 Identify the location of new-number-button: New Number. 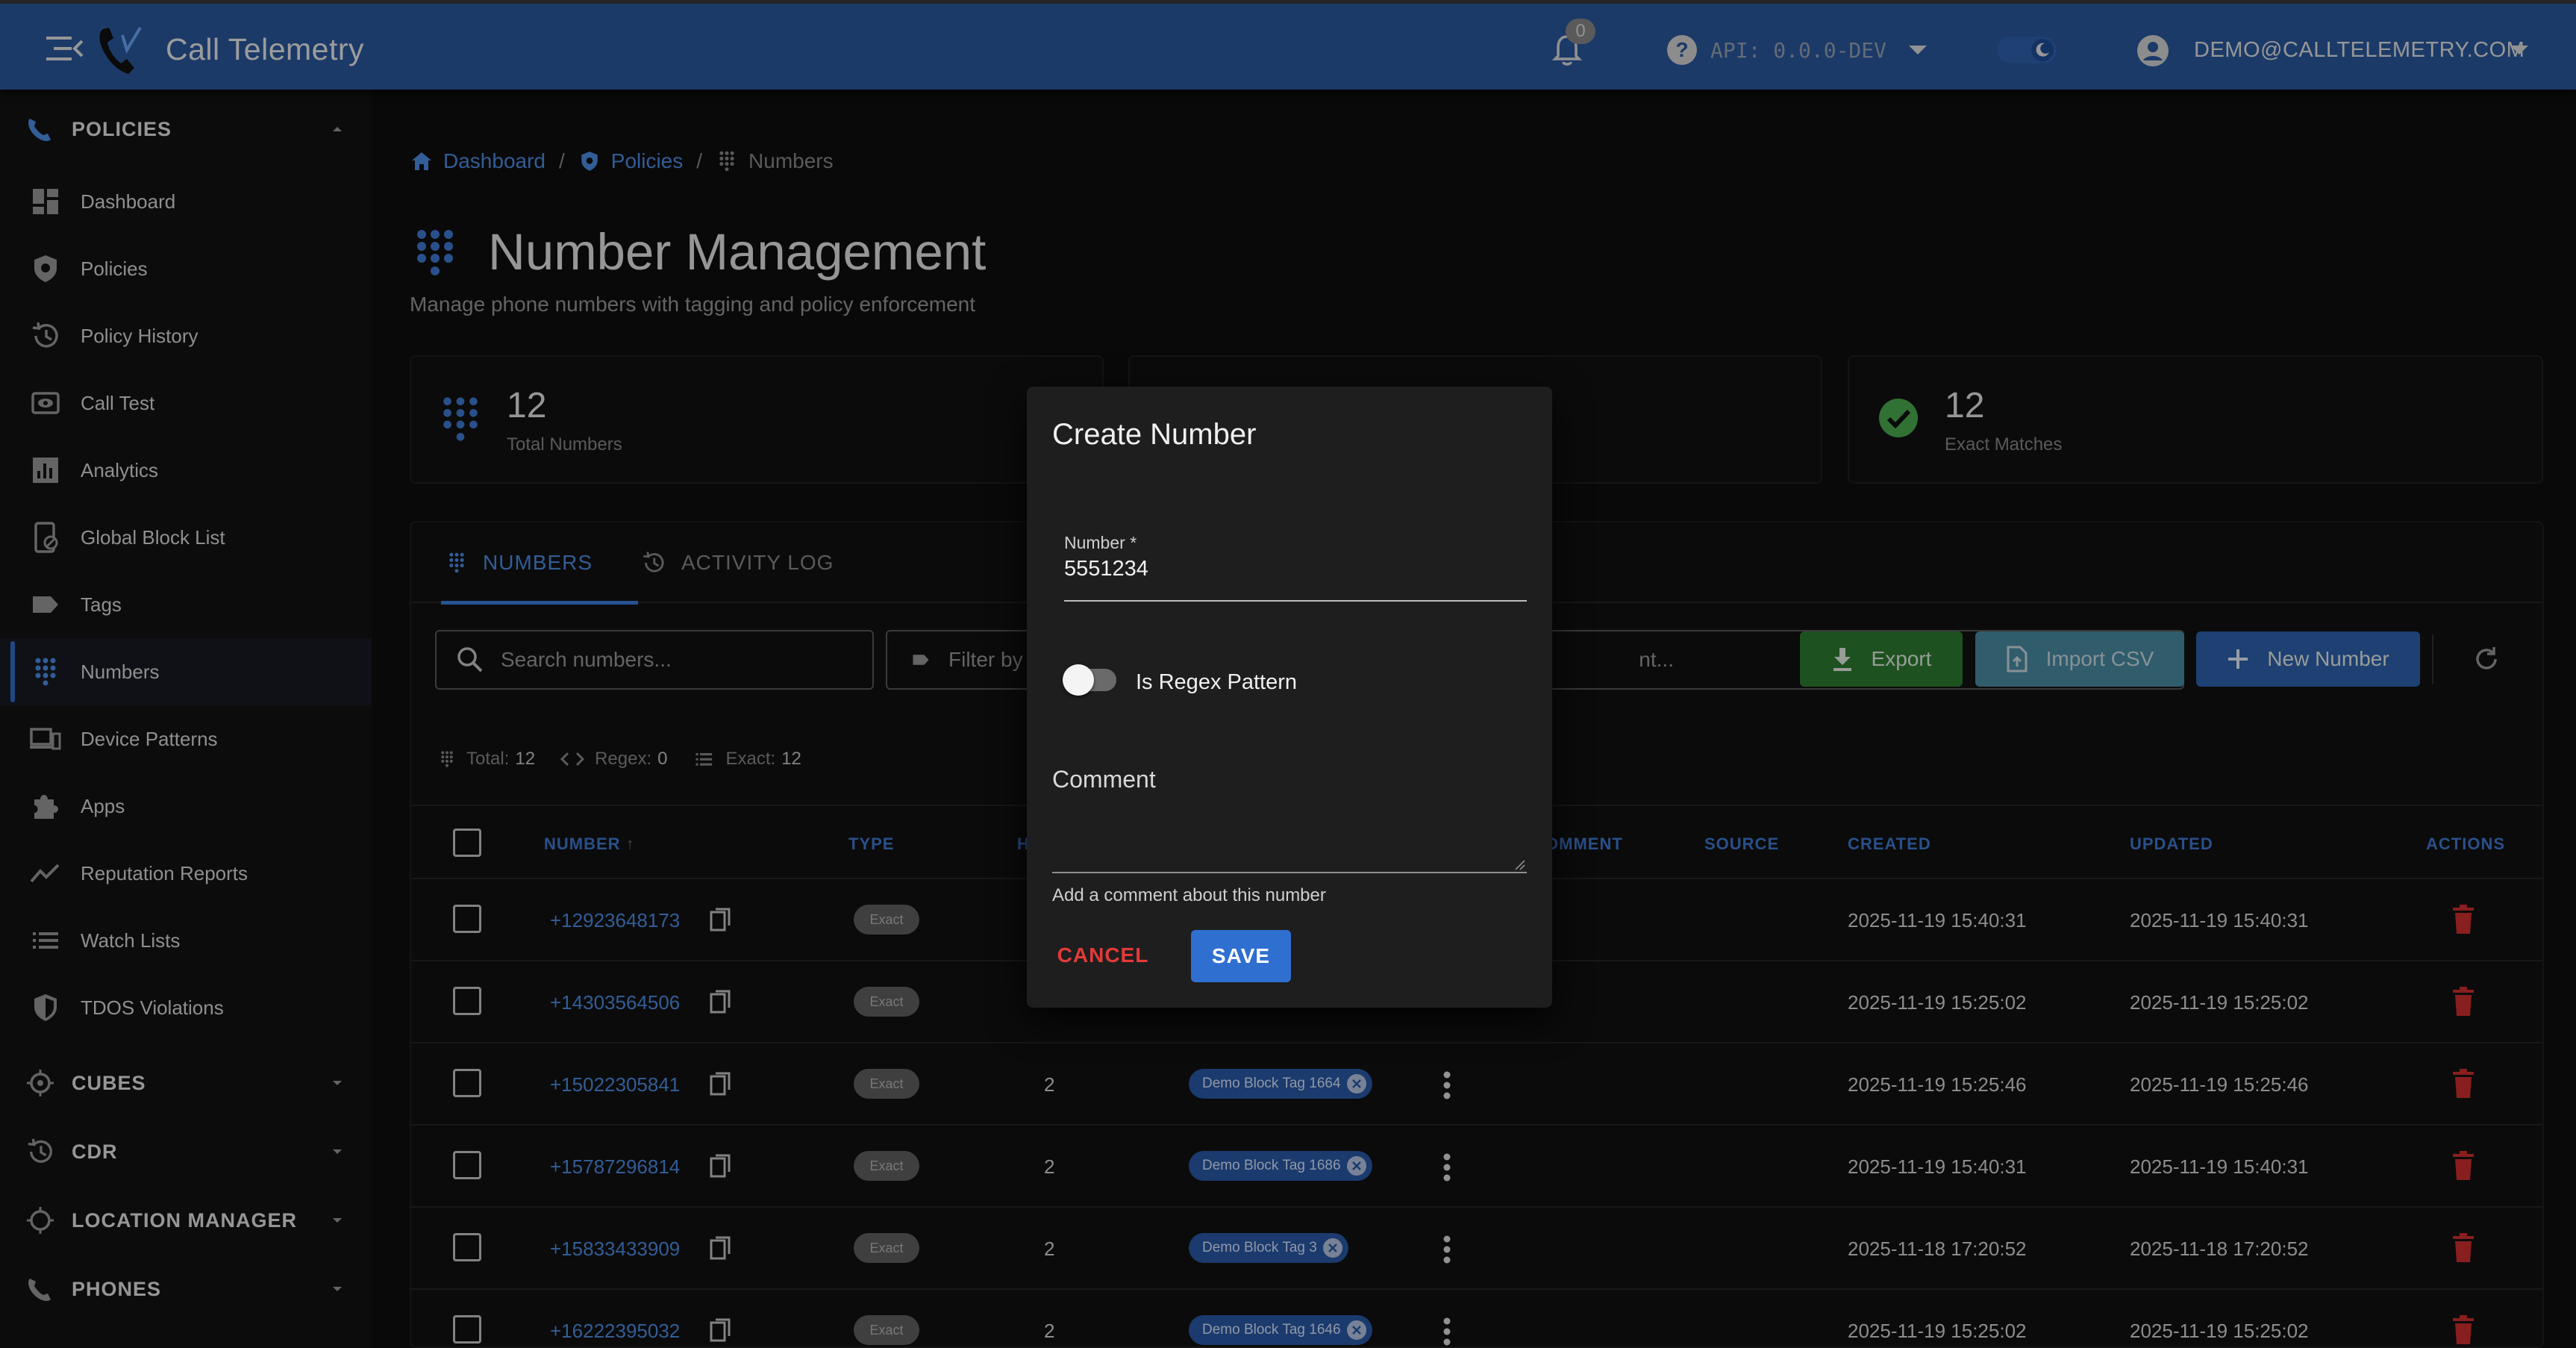
(2308, 659).